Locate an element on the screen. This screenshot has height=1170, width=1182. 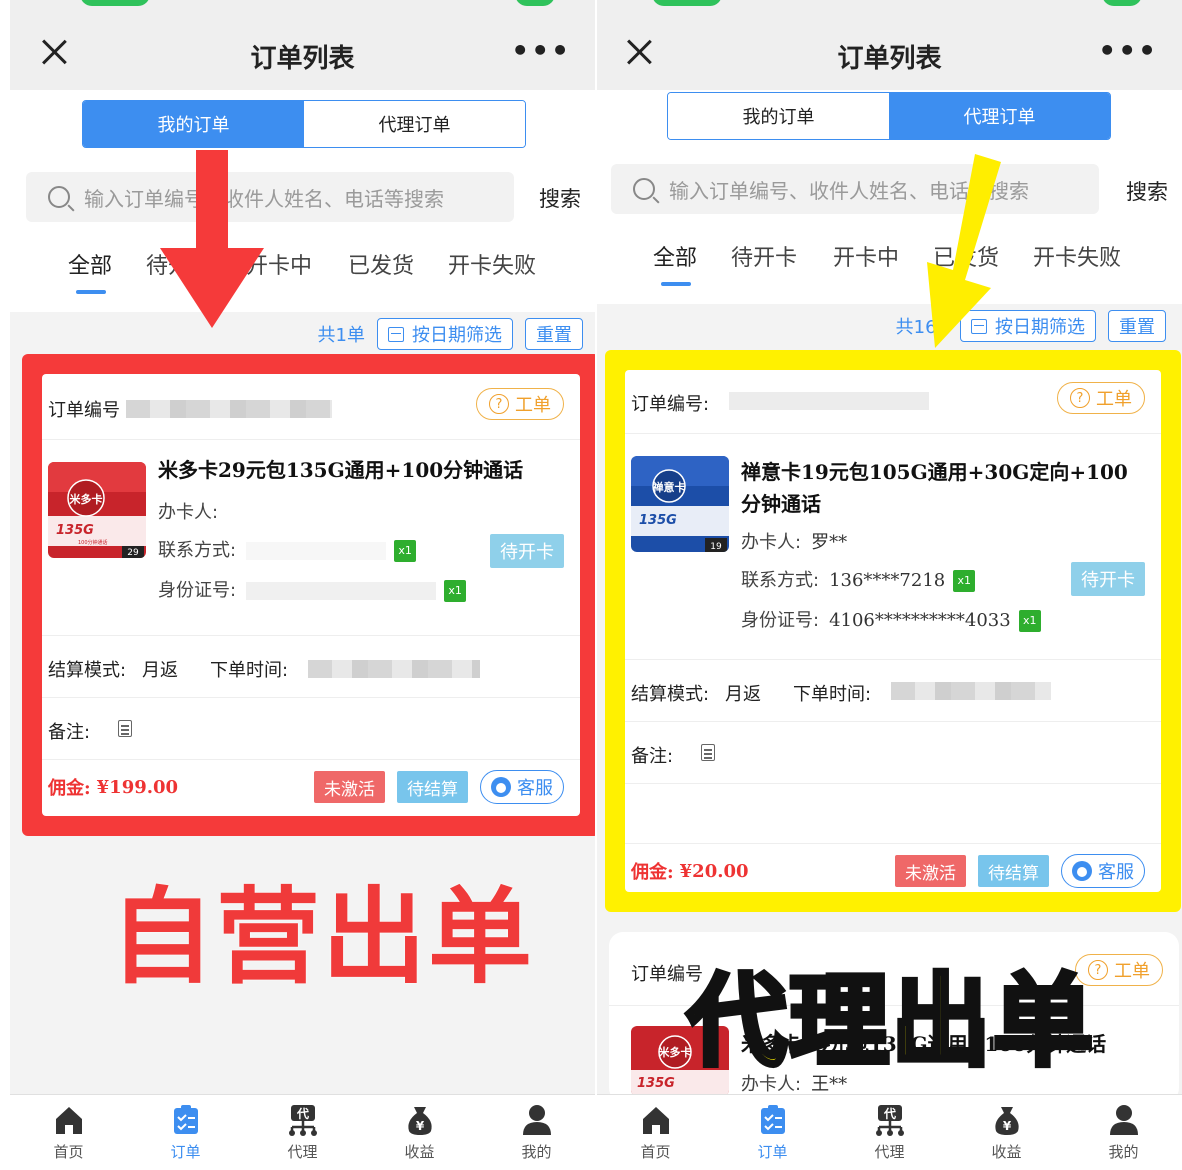
tab-shipped: 已发货 is located at coordinates (381, 264).